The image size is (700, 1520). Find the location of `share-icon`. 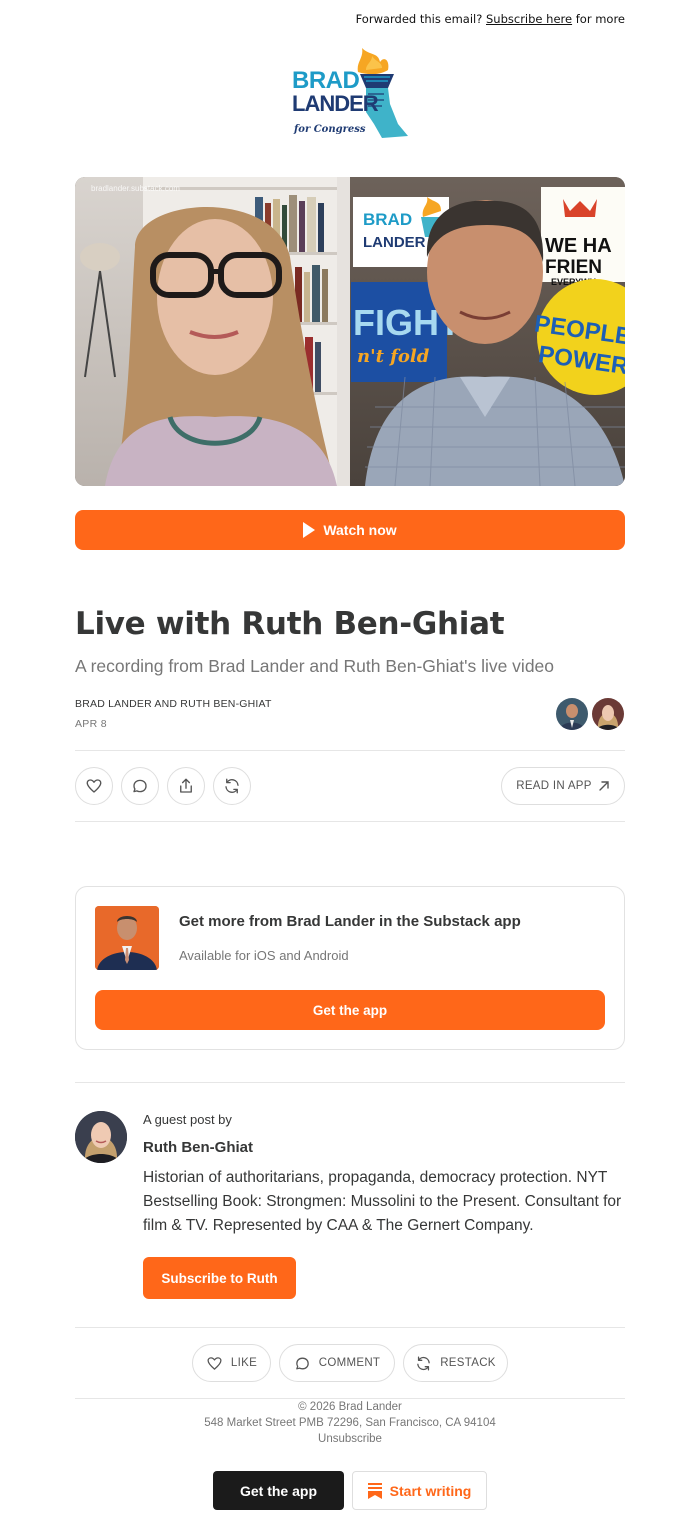

share-icon is located at coordinates (186, 785).